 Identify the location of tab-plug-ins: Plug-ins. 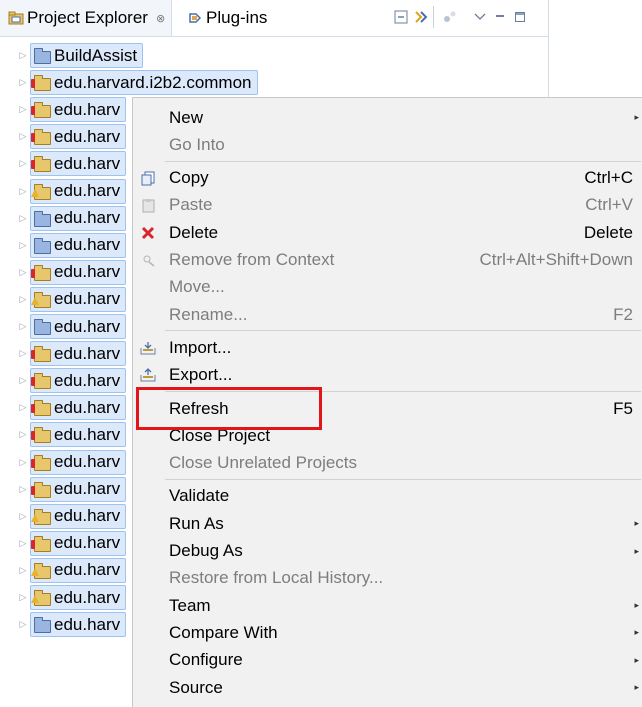
(227, 18).